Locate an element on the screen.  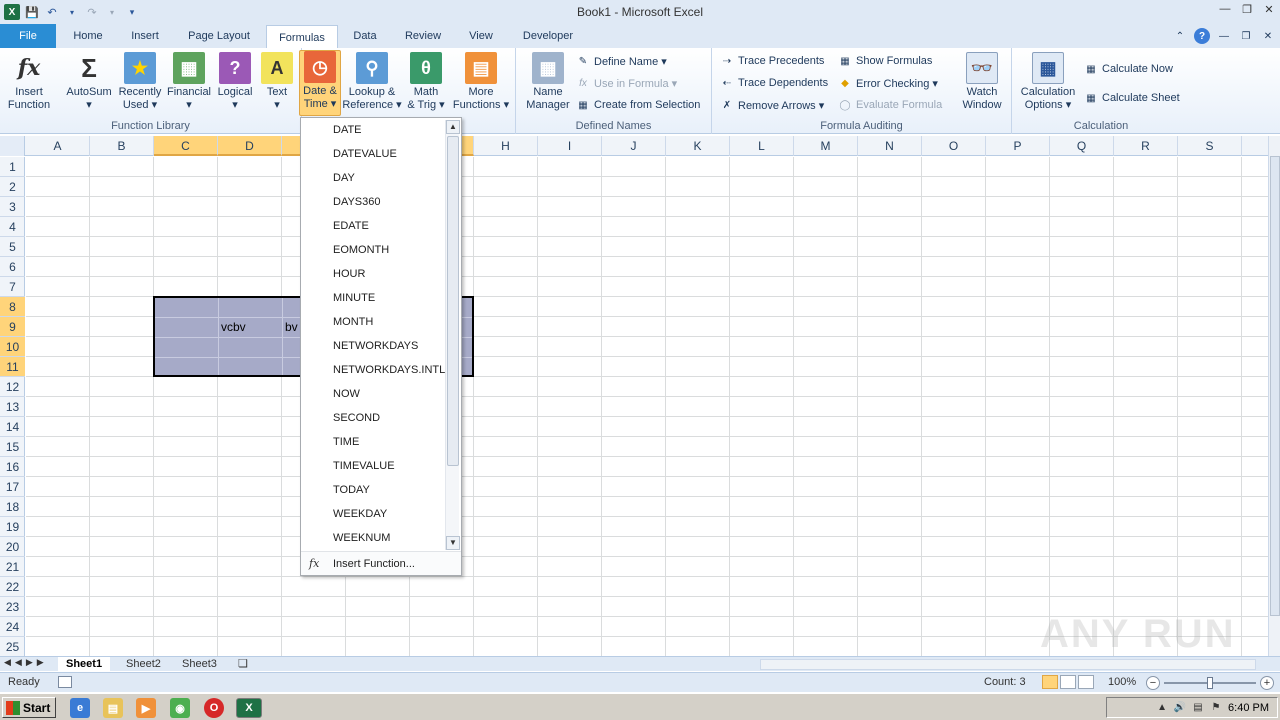
tab-review: Review is located at coordinates (423, 36).